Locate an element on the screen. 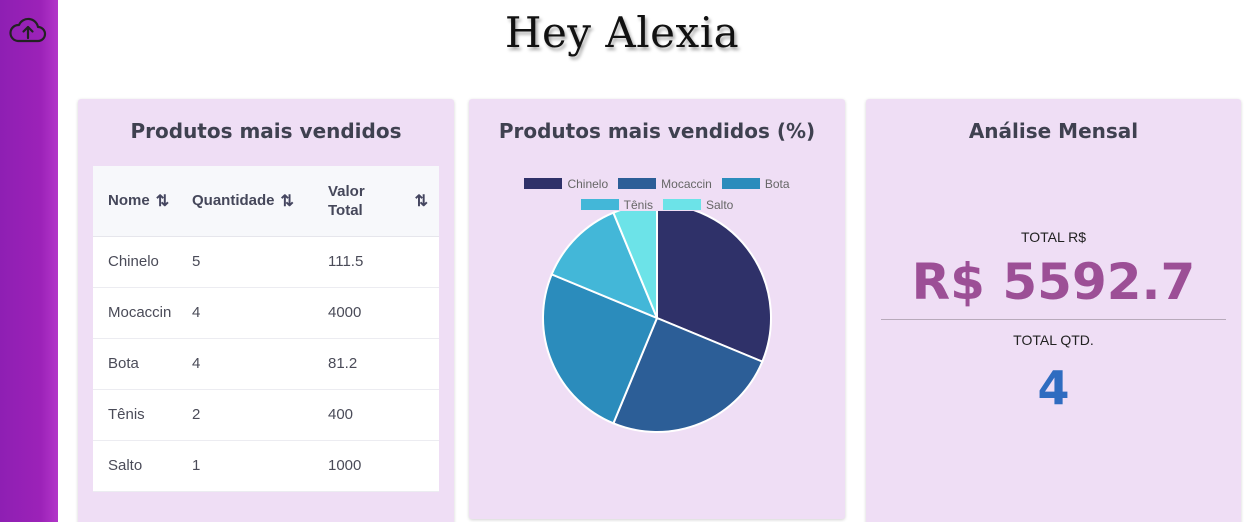  column-header-quantity: Quantidade ⇅ is located at coordinates (260, 201).